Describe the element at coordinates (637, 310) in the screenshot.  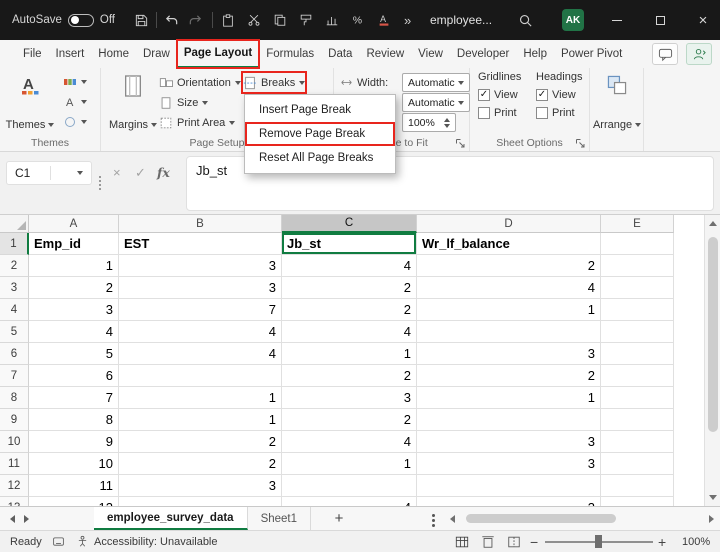
I see `cell-E4` at that location.